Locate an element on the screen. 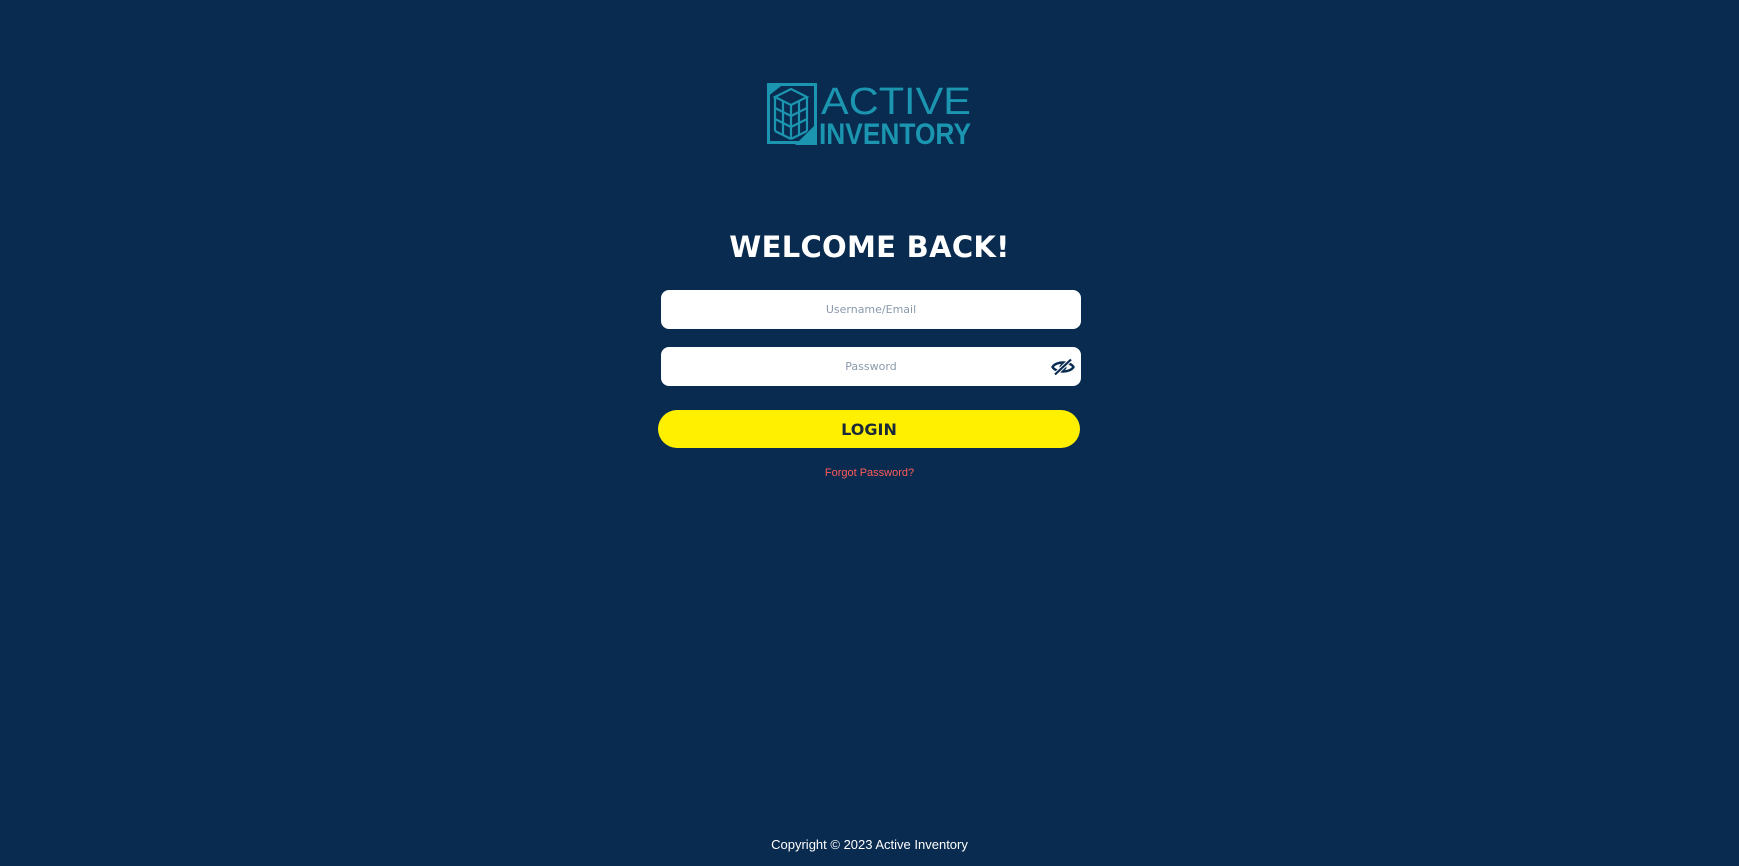  username-email-field is located at coordinates (871, 309).